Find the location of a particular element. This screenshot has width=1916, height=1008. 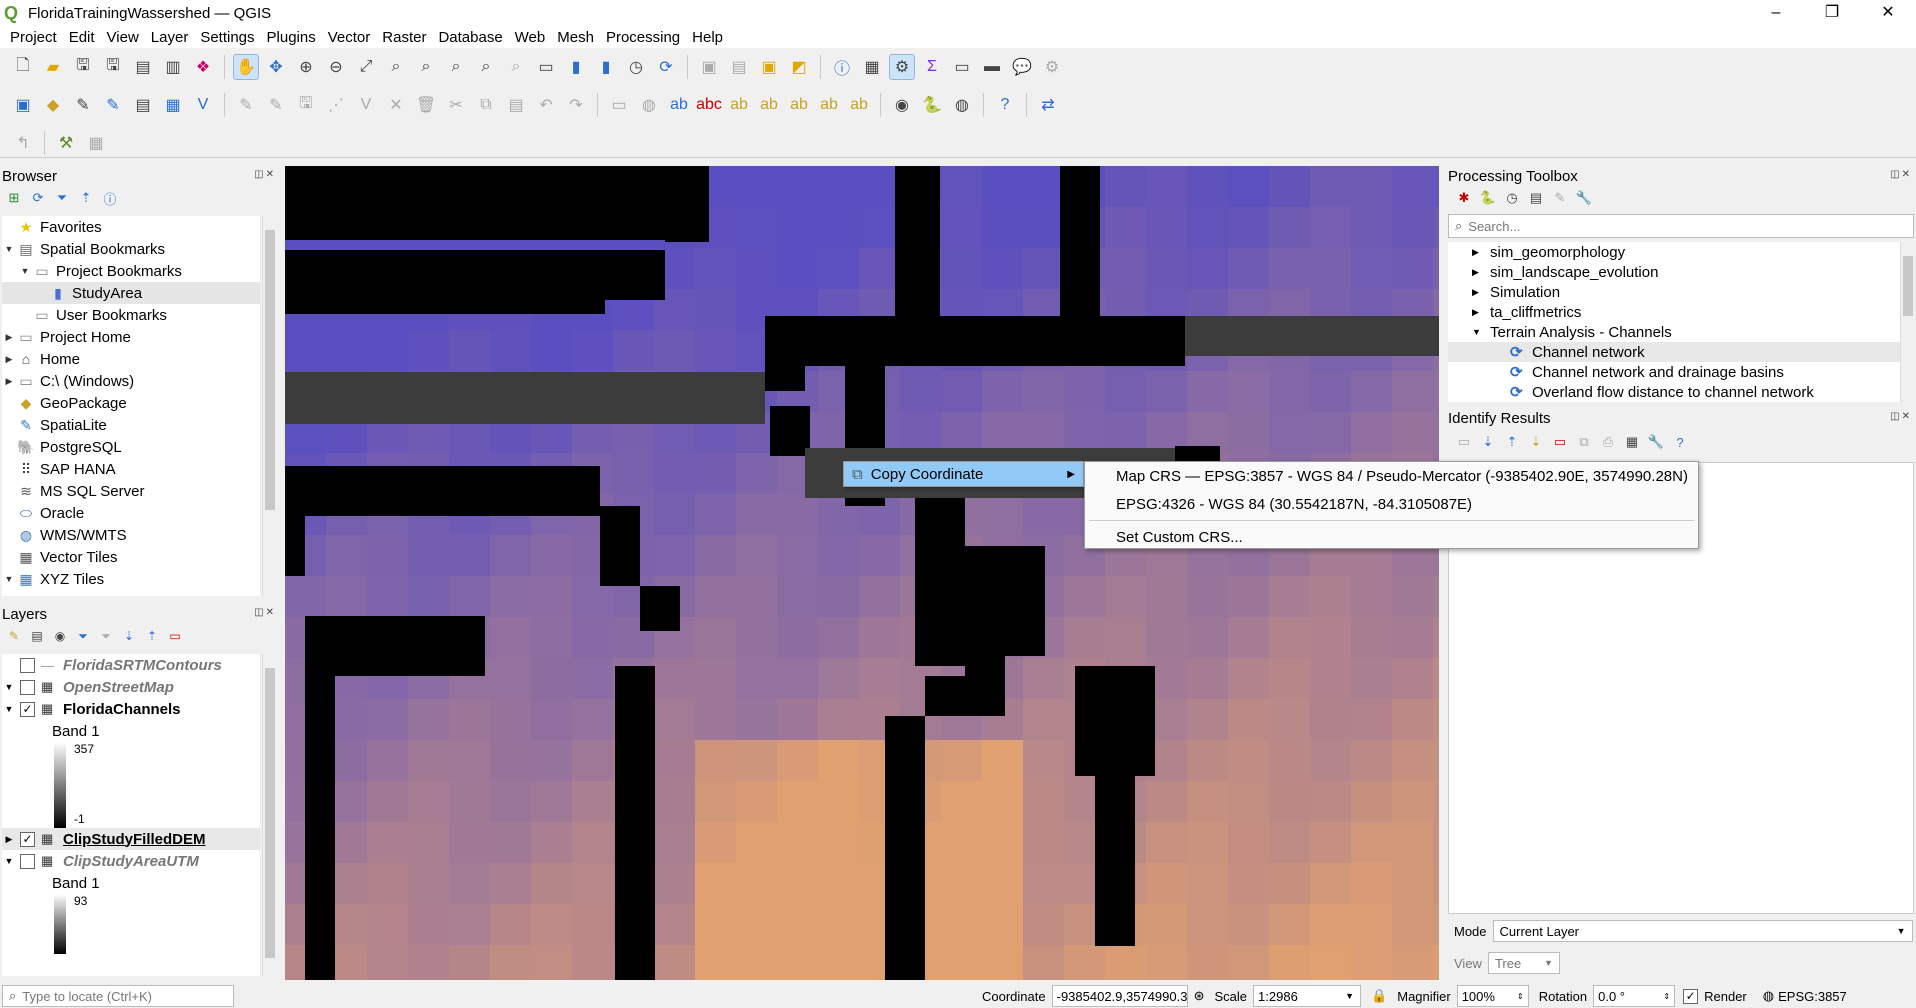

zoom-in-icon: ⊕ is located at coordinates (306, 67).